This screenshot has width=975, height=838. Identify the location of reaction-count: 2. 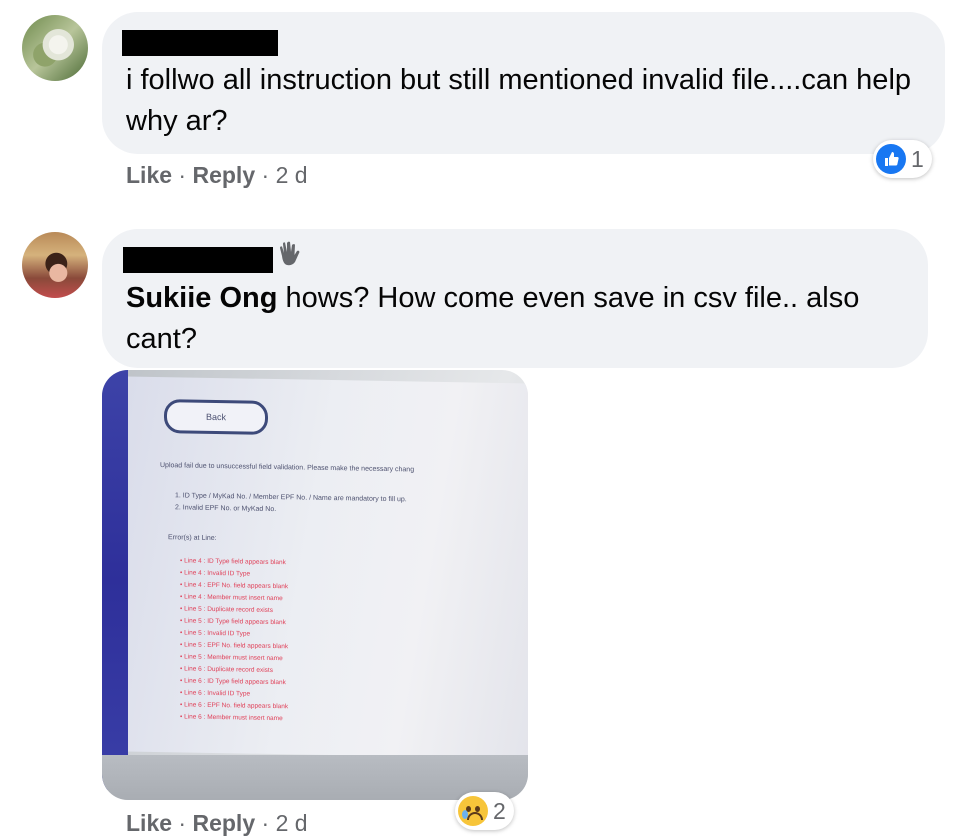
(499, 810).